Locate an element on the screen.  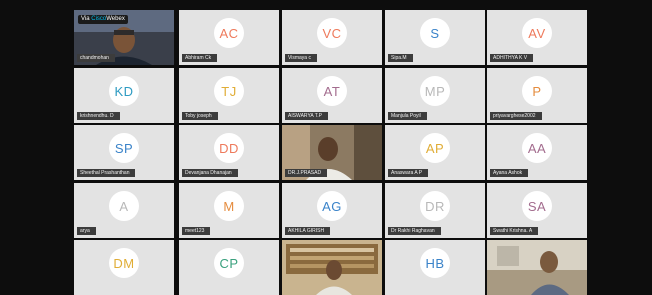
participant-tile: MP Manjula Poyil is located at coordinates (435, 95).